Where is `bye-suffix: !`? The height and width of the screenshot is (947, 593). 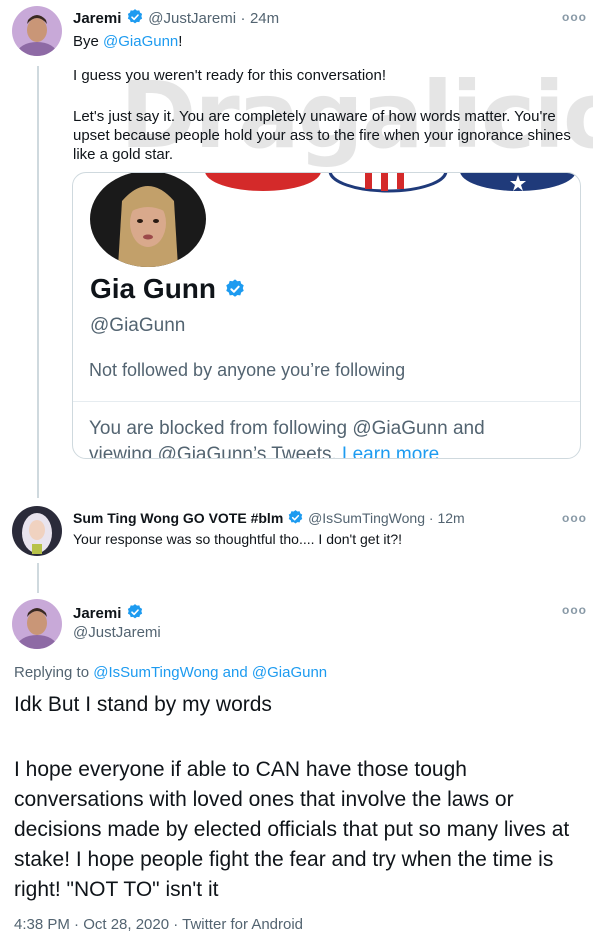
bye-suffix: ! is located at coordinates (180, 41).